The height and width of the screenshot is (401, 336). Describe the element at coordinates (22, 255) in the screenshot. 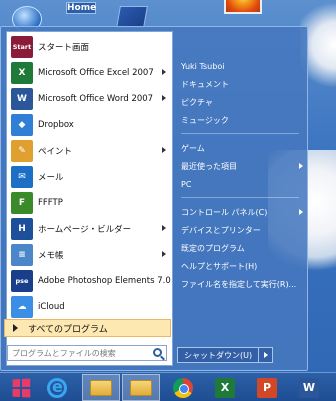

I see `notepad-icon: ≡` at that location.